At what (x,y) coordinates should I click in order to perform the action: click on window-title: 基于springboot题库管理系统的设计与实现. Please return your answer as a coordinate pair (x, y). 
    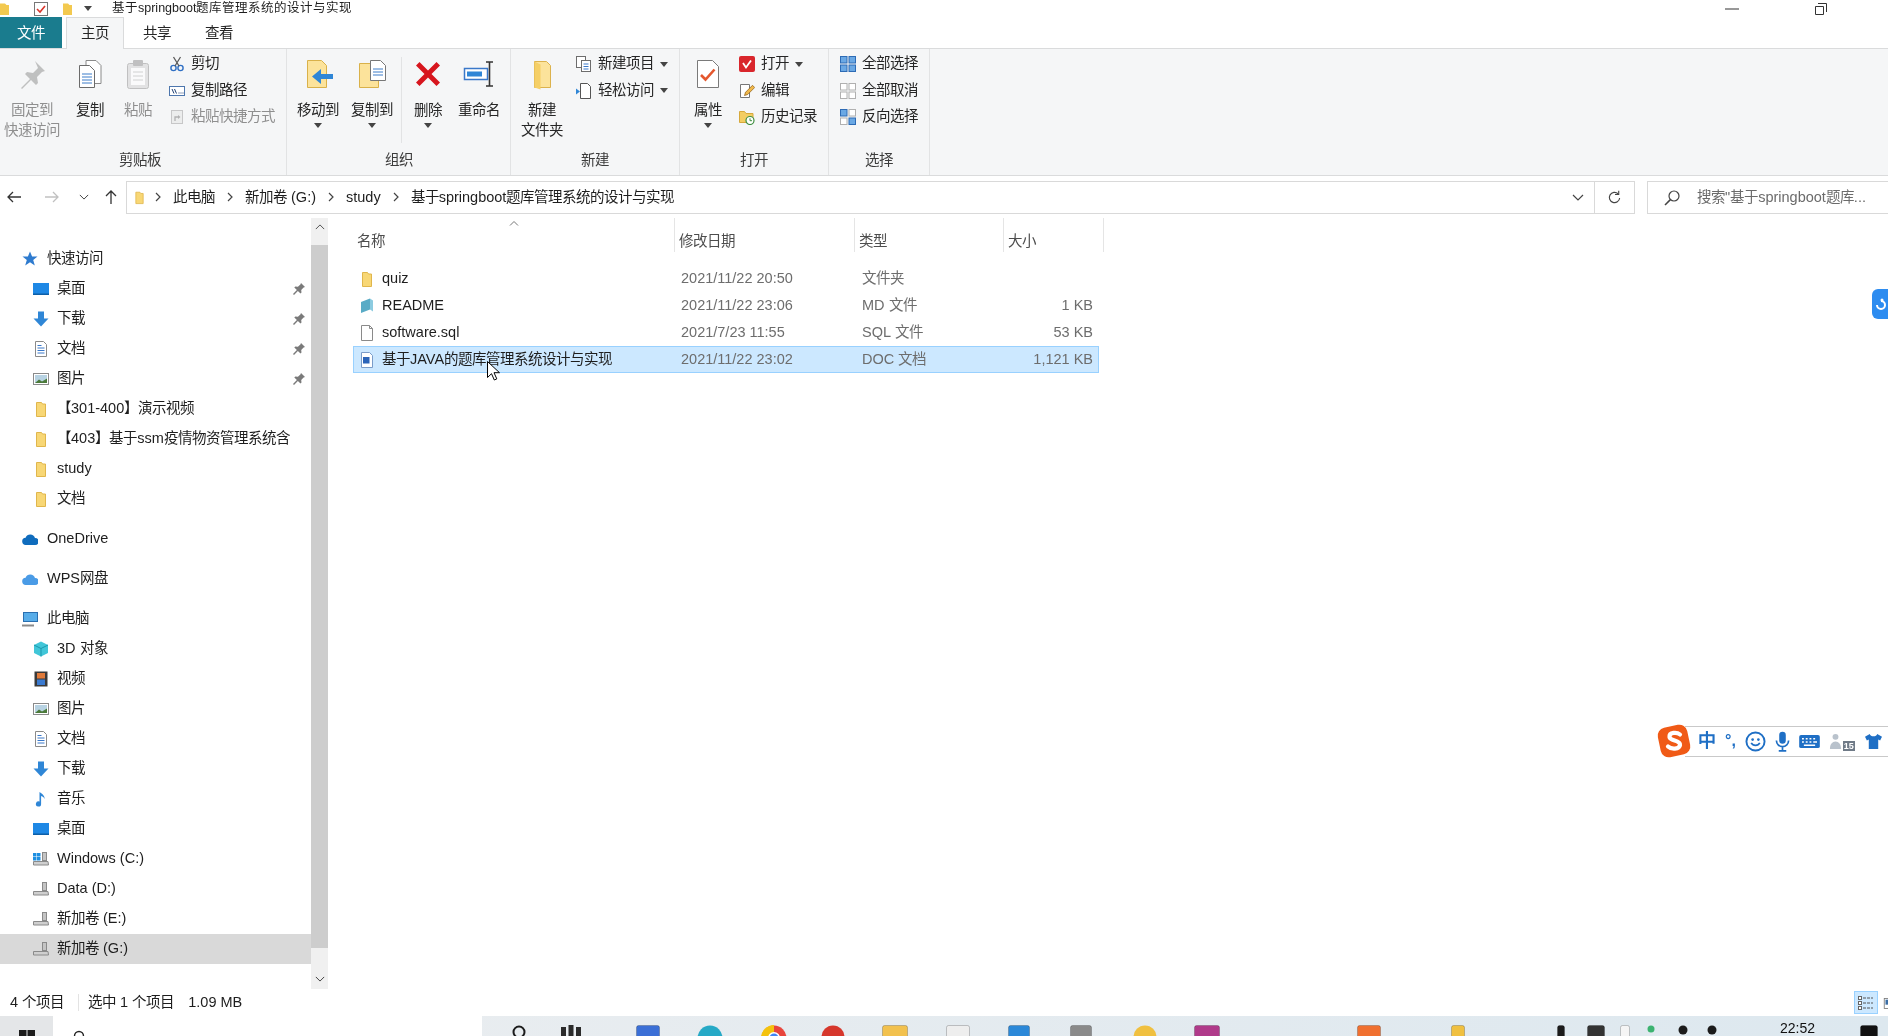
    Looking at the image, I should click on (232, 8).